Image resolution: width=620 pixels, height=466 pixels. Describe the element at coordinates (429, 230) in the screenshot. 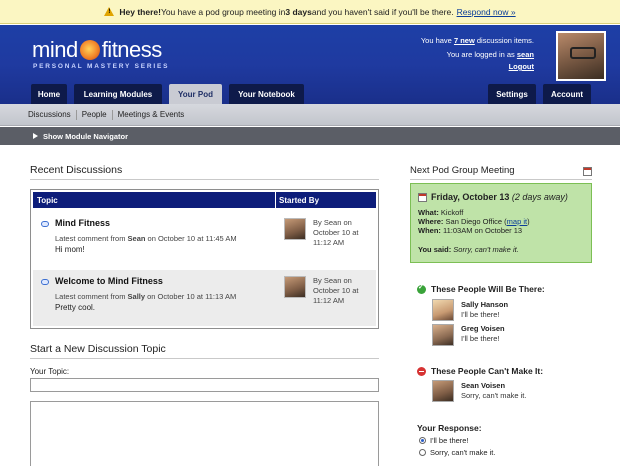

I see `when-label: When:` at that location.